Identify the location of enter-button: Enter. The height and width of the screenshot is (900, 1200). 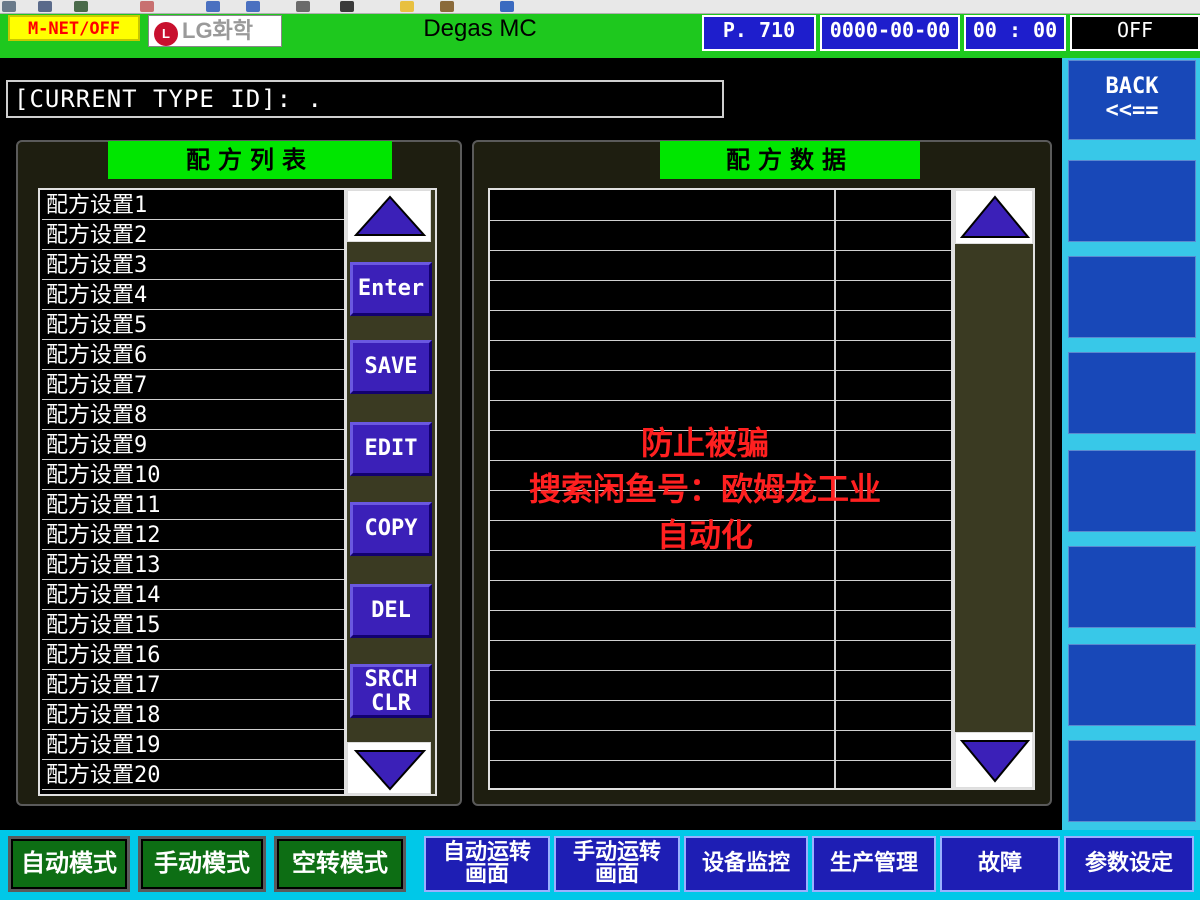
(391, 289).